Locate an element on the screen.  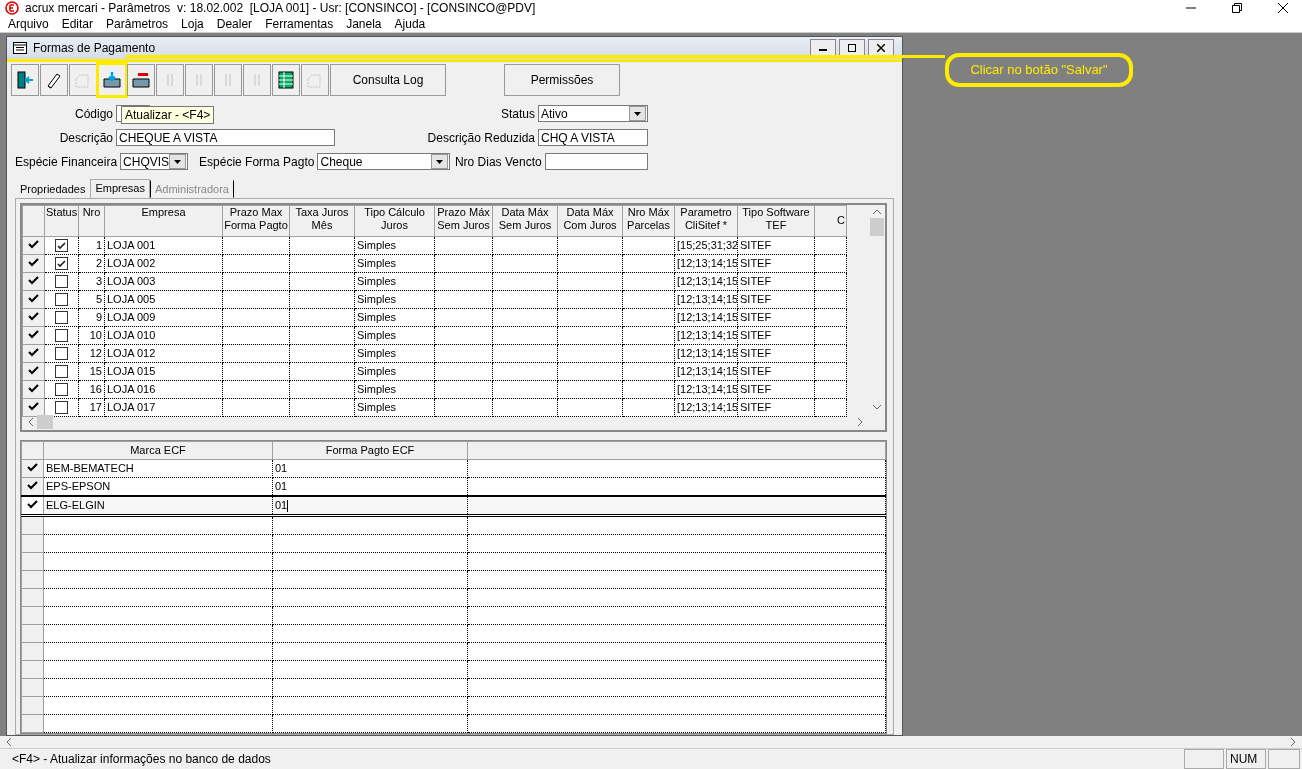
tab: Empresas is located at coordinates (120, 188).